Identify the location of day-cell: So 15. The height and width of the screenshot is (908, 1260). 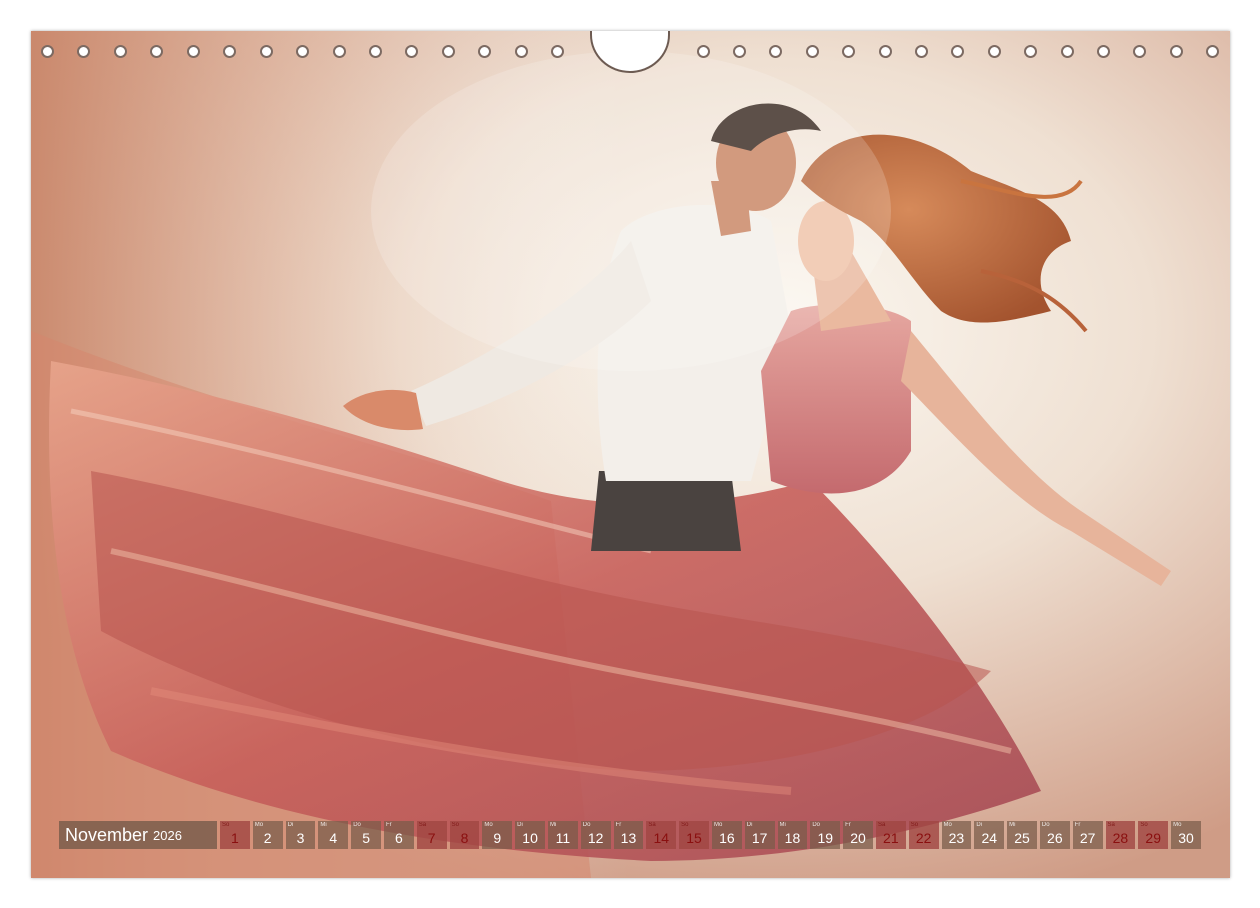
(694, 835).